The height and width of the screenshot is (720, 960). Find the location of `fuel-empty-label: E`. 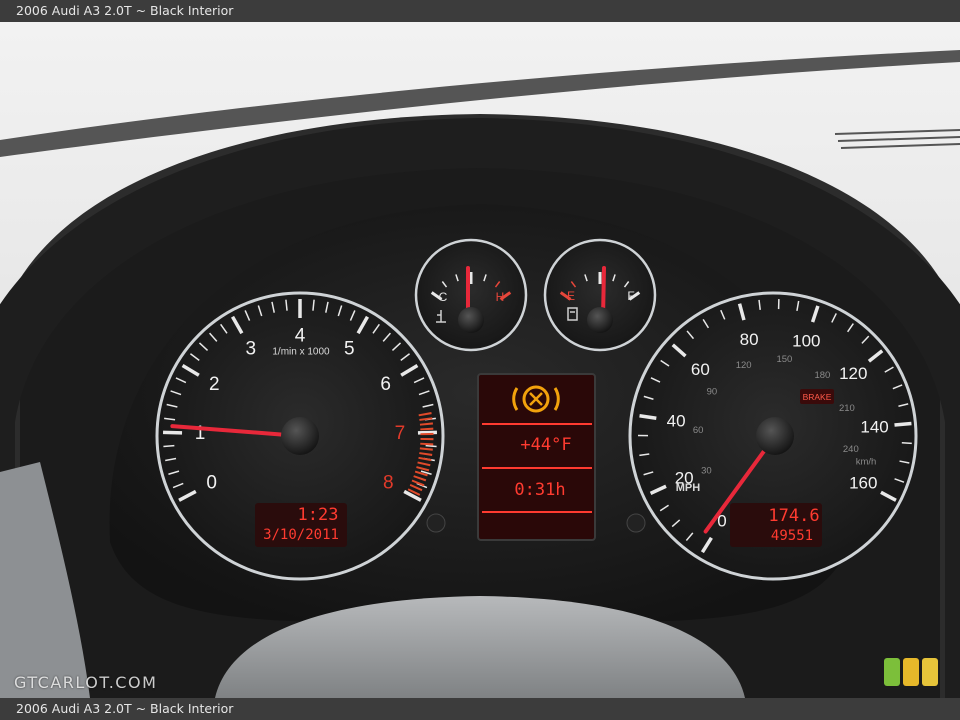

fuel-empty-label: E is located at coordinates (571, 296).